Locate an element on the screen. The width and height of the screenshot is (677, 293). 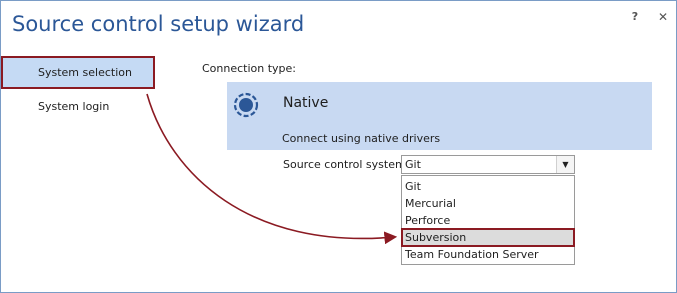
source-control-system-combobox: Git ▼ is located at coordinates (488, 164).